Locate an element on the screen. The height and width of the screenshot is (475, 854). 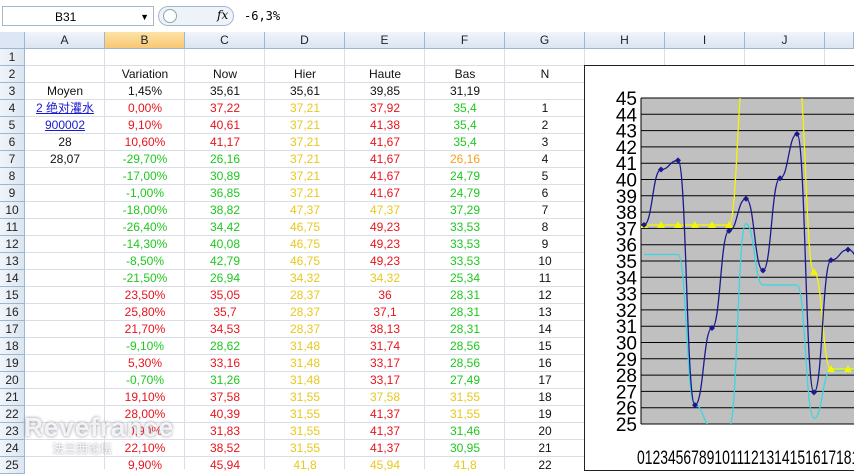
info-cell: 28 is located at coordinates (65, 142).